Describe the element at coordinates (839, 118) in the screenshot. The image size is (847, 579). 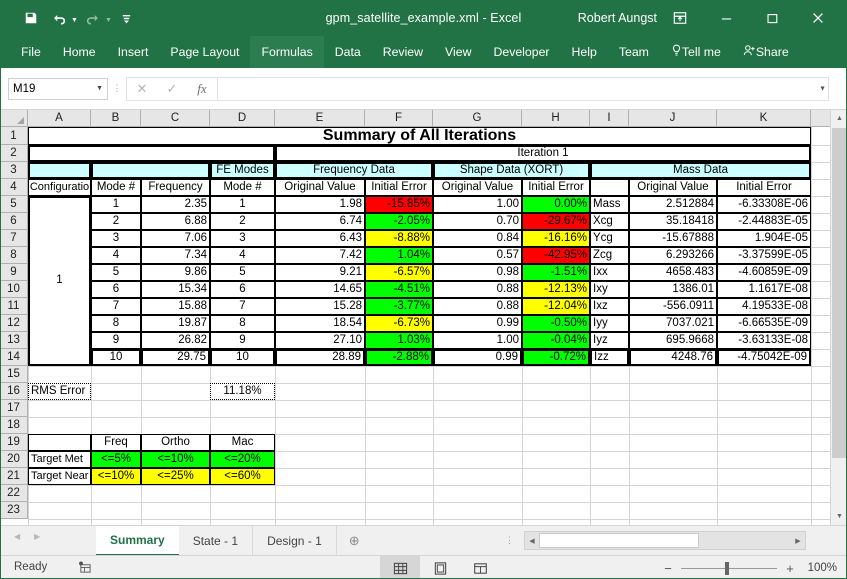
I see `scroll-up-icon: ▲` at that location.